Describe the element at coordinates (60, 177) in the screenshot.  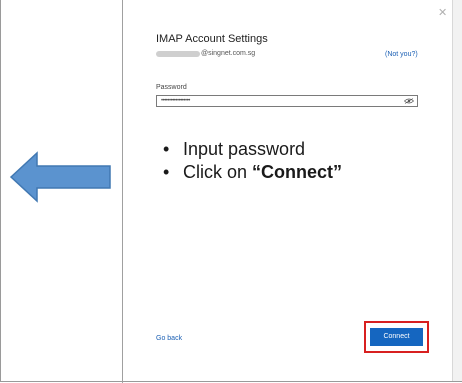
I see `left-arrow-icon` at that location.